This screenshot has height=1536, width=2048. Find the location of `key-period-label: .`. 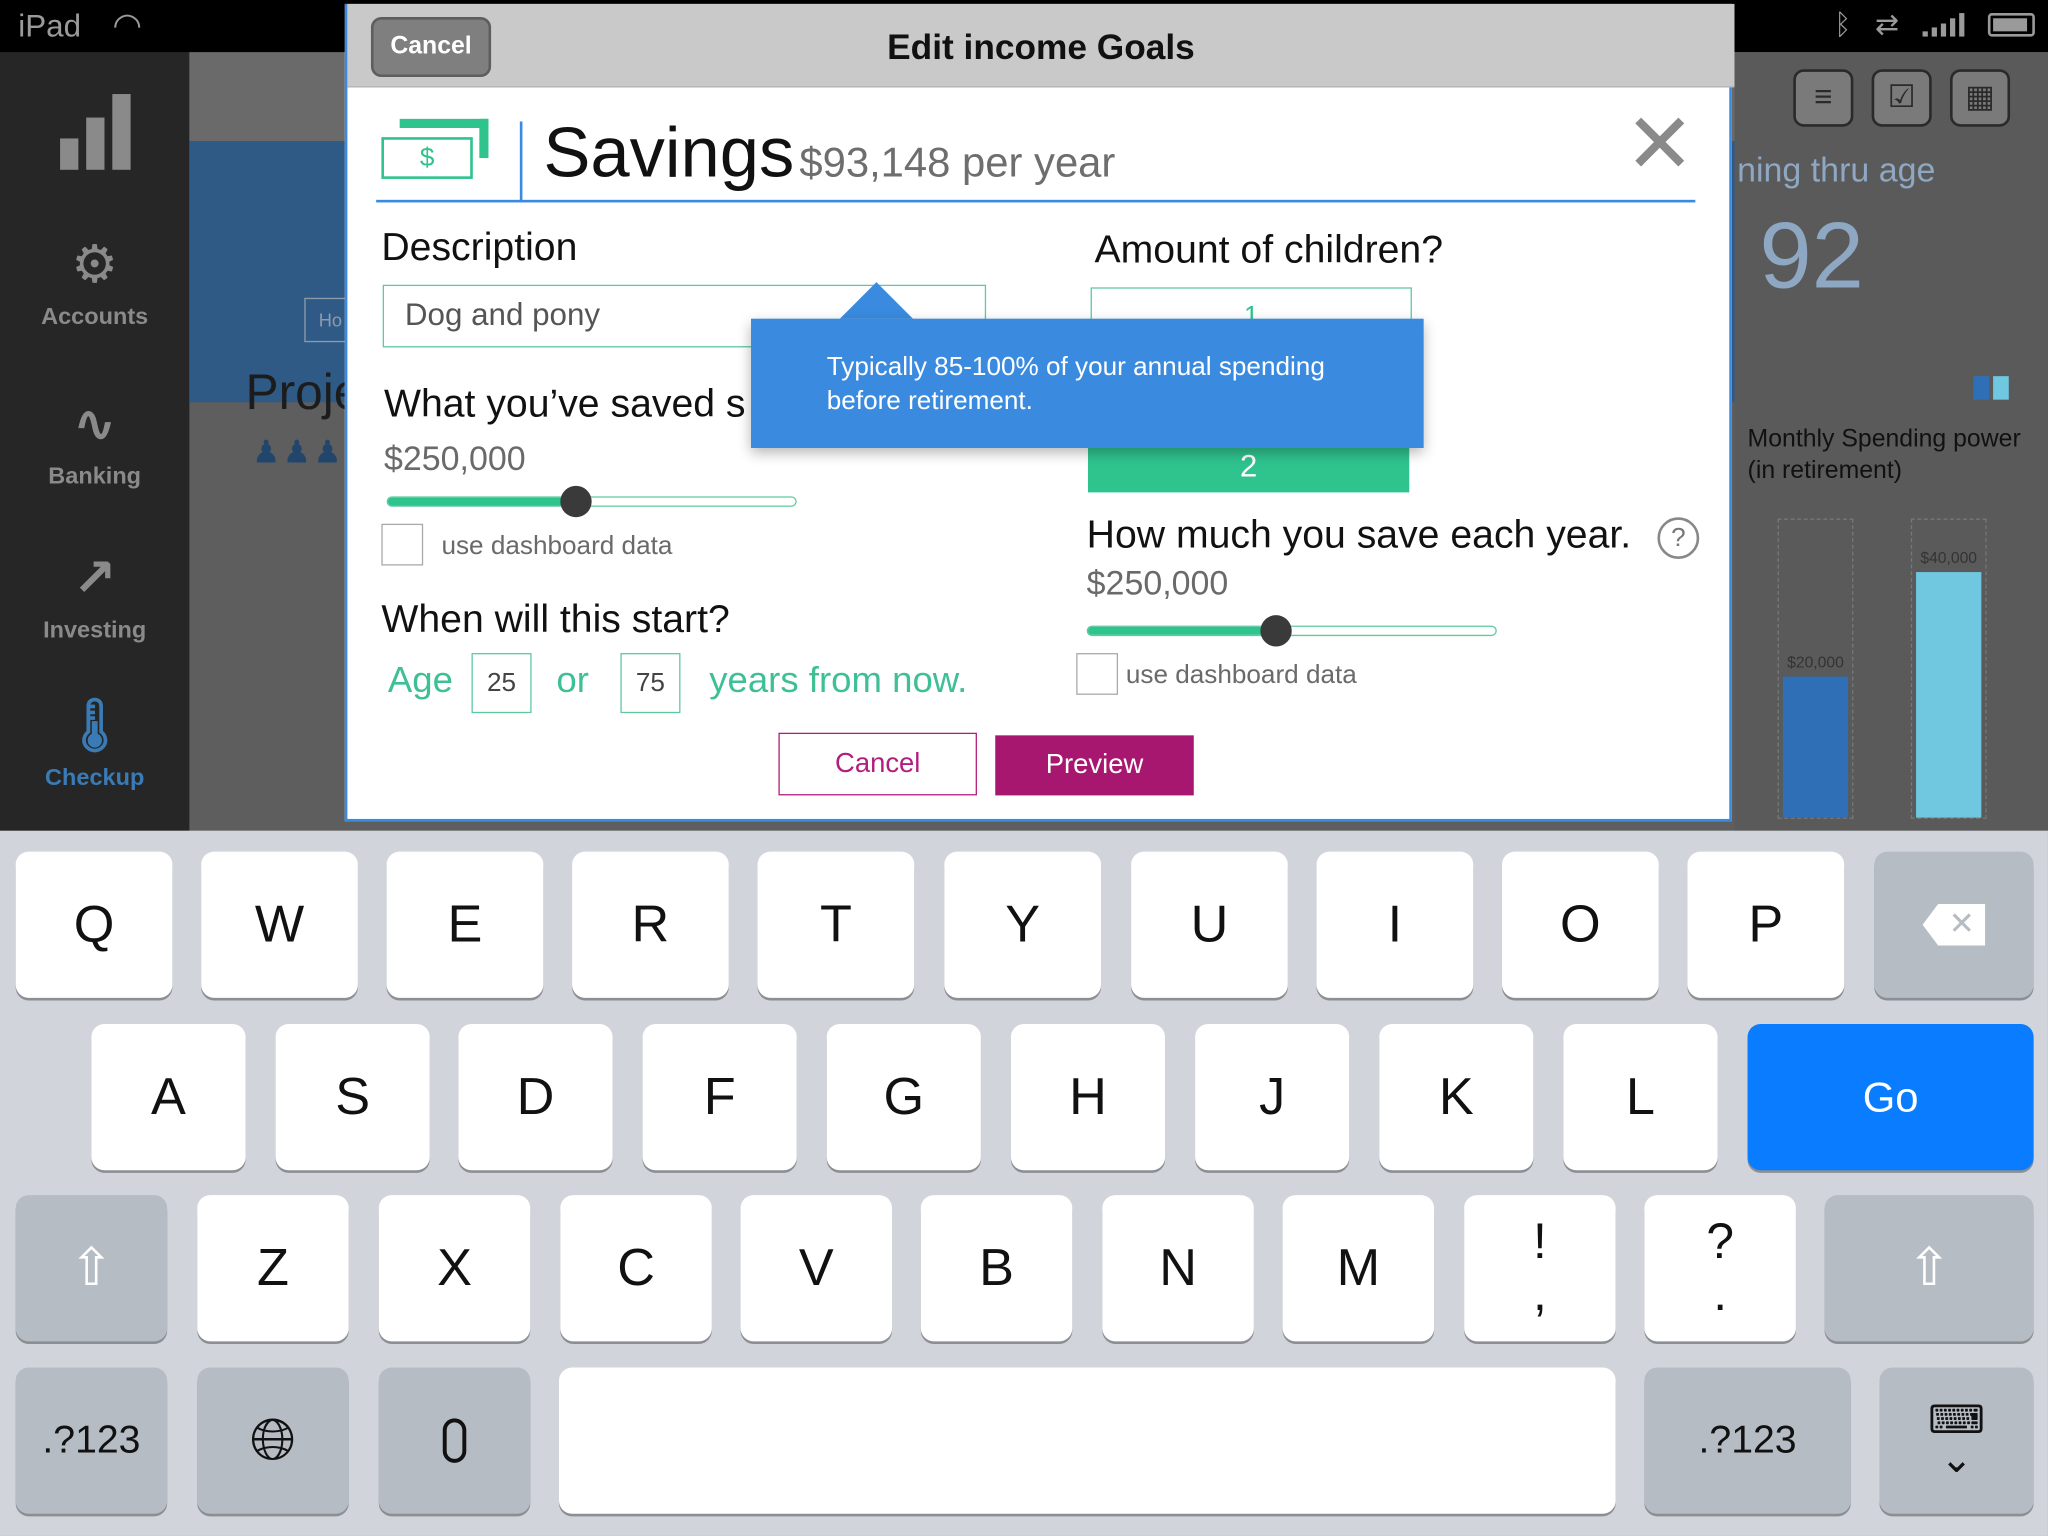

key-period-label: . is located at coordinates (1720, 1294).